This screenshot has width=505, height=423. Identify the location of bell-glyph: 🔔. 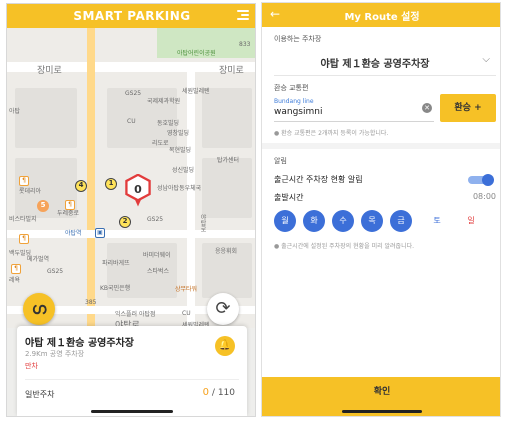
(225, 345).